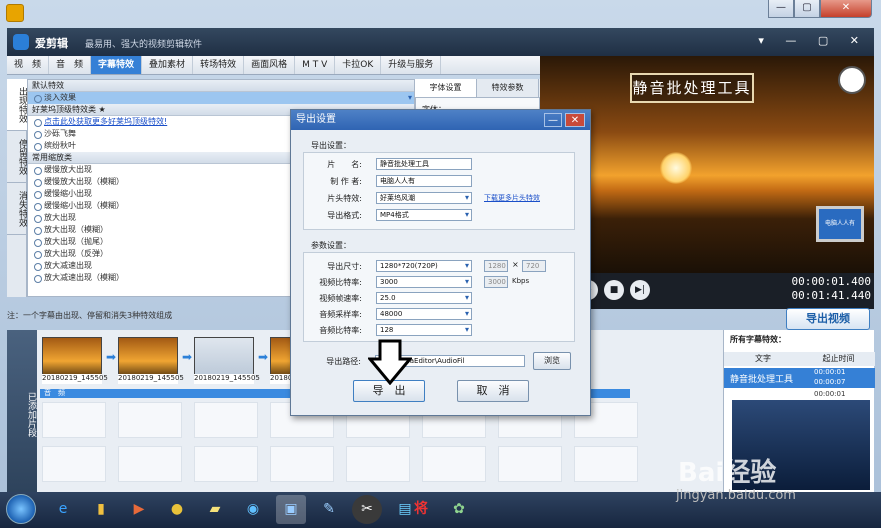 The height and width of the screenshot is (528, 881). Describe the element at coordinates (424, 314) in the screenshot. I see `audio-sample-select: 48000` at that location.